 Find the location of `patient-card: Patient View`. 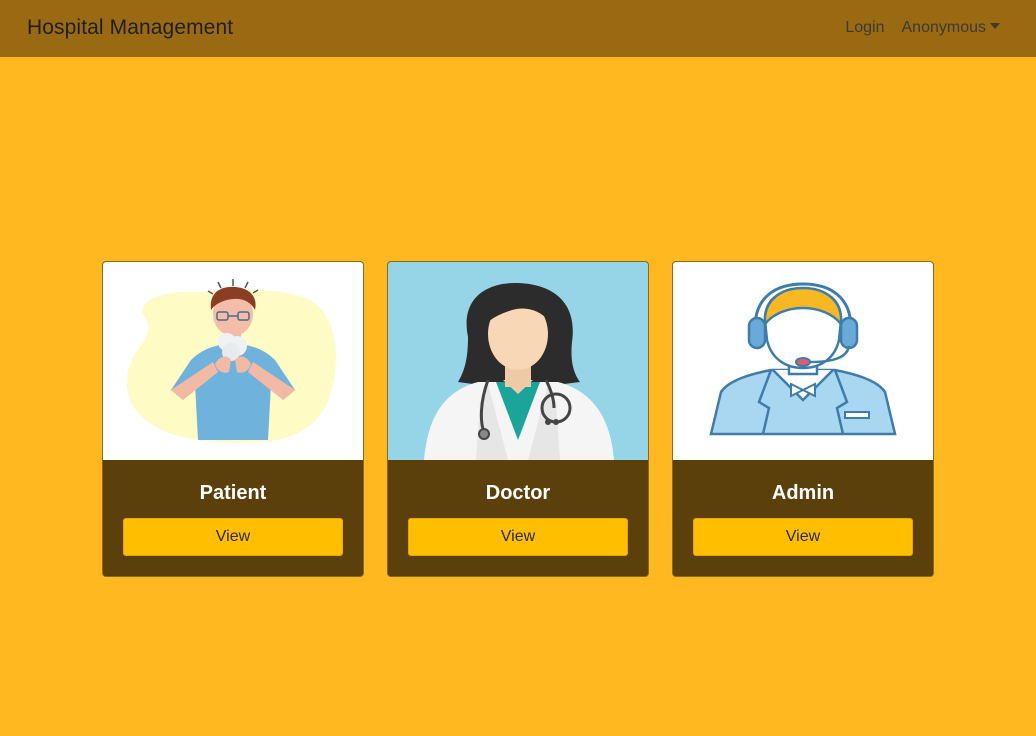

patient-card: Patient View is located at coordinates (233, 419).